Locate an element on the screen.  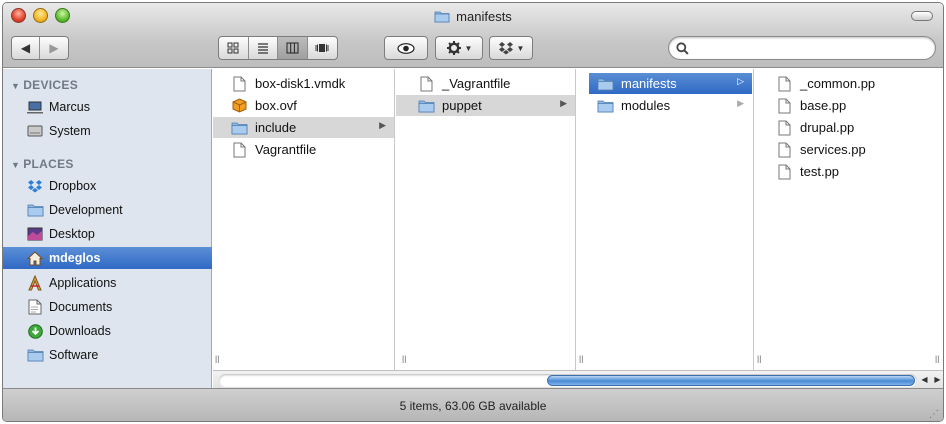
places-header: ▼ PLACES is located at coordinates (42, 164).